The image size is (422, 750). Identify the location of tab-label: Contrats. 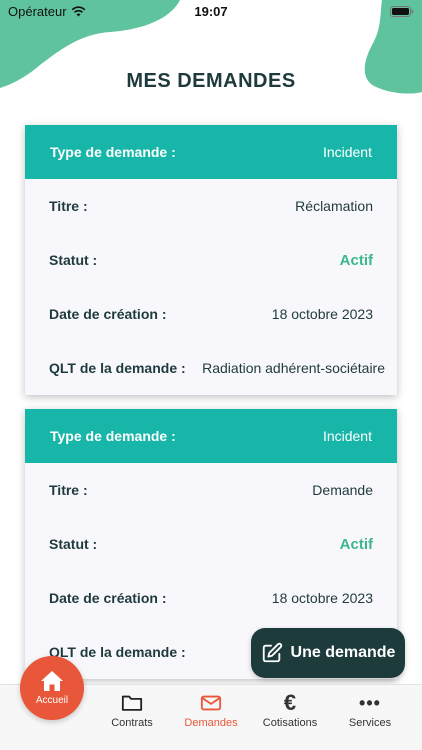
(132, 723).